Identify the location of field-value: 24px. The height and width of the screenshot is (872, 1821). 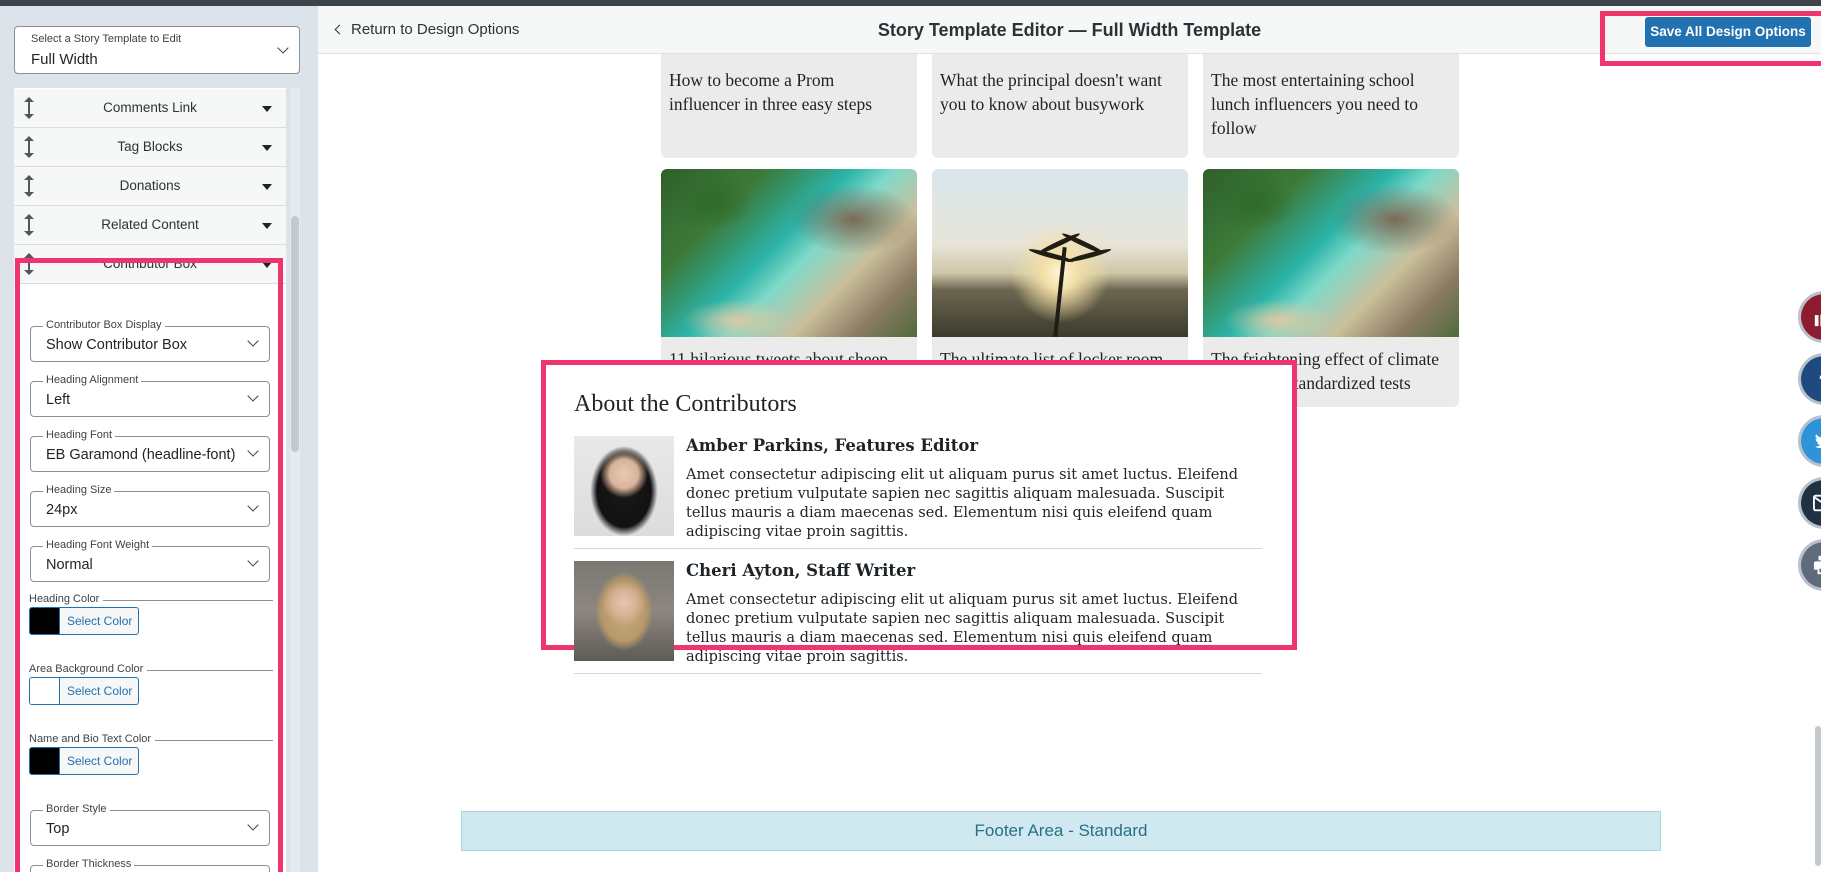
(62, 510).